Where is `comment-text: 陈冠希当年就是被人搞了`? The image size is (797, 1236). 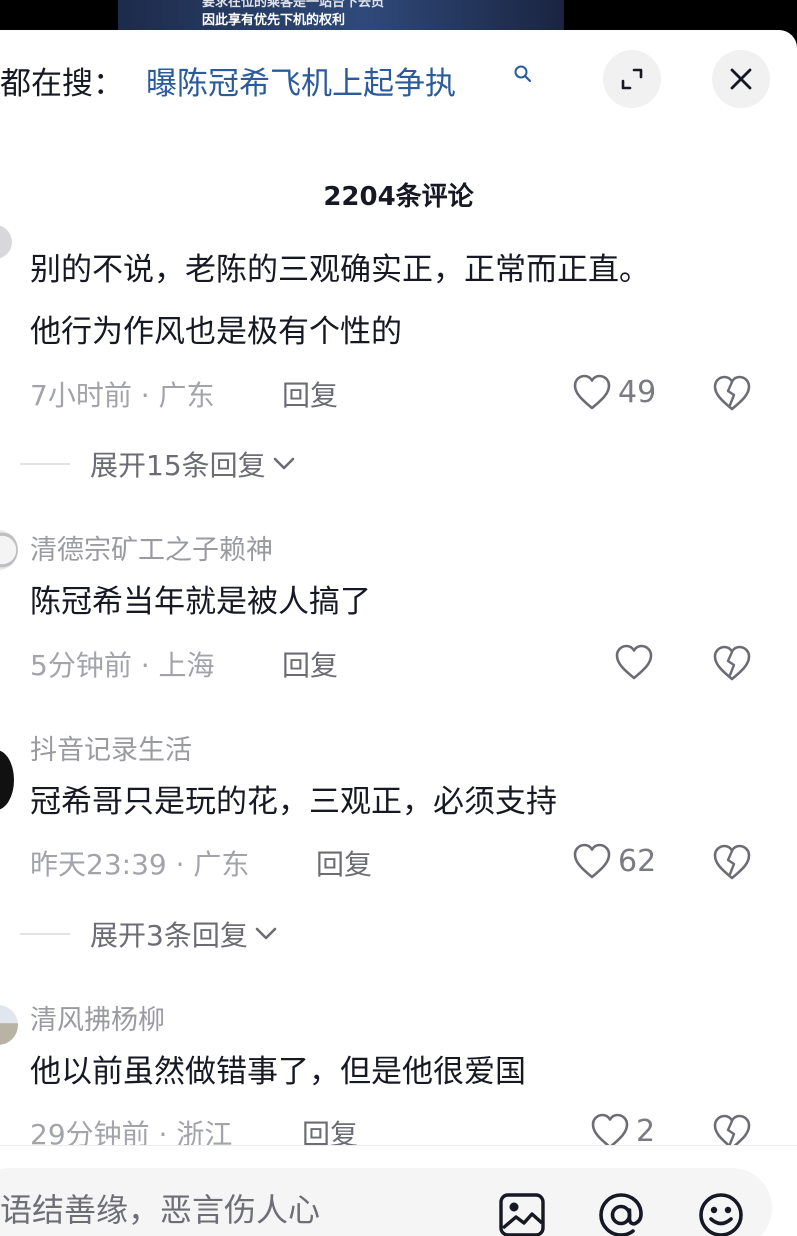 comment-text: 陈冠希当年就是被人搞了 is located at coordinates (200, 602).